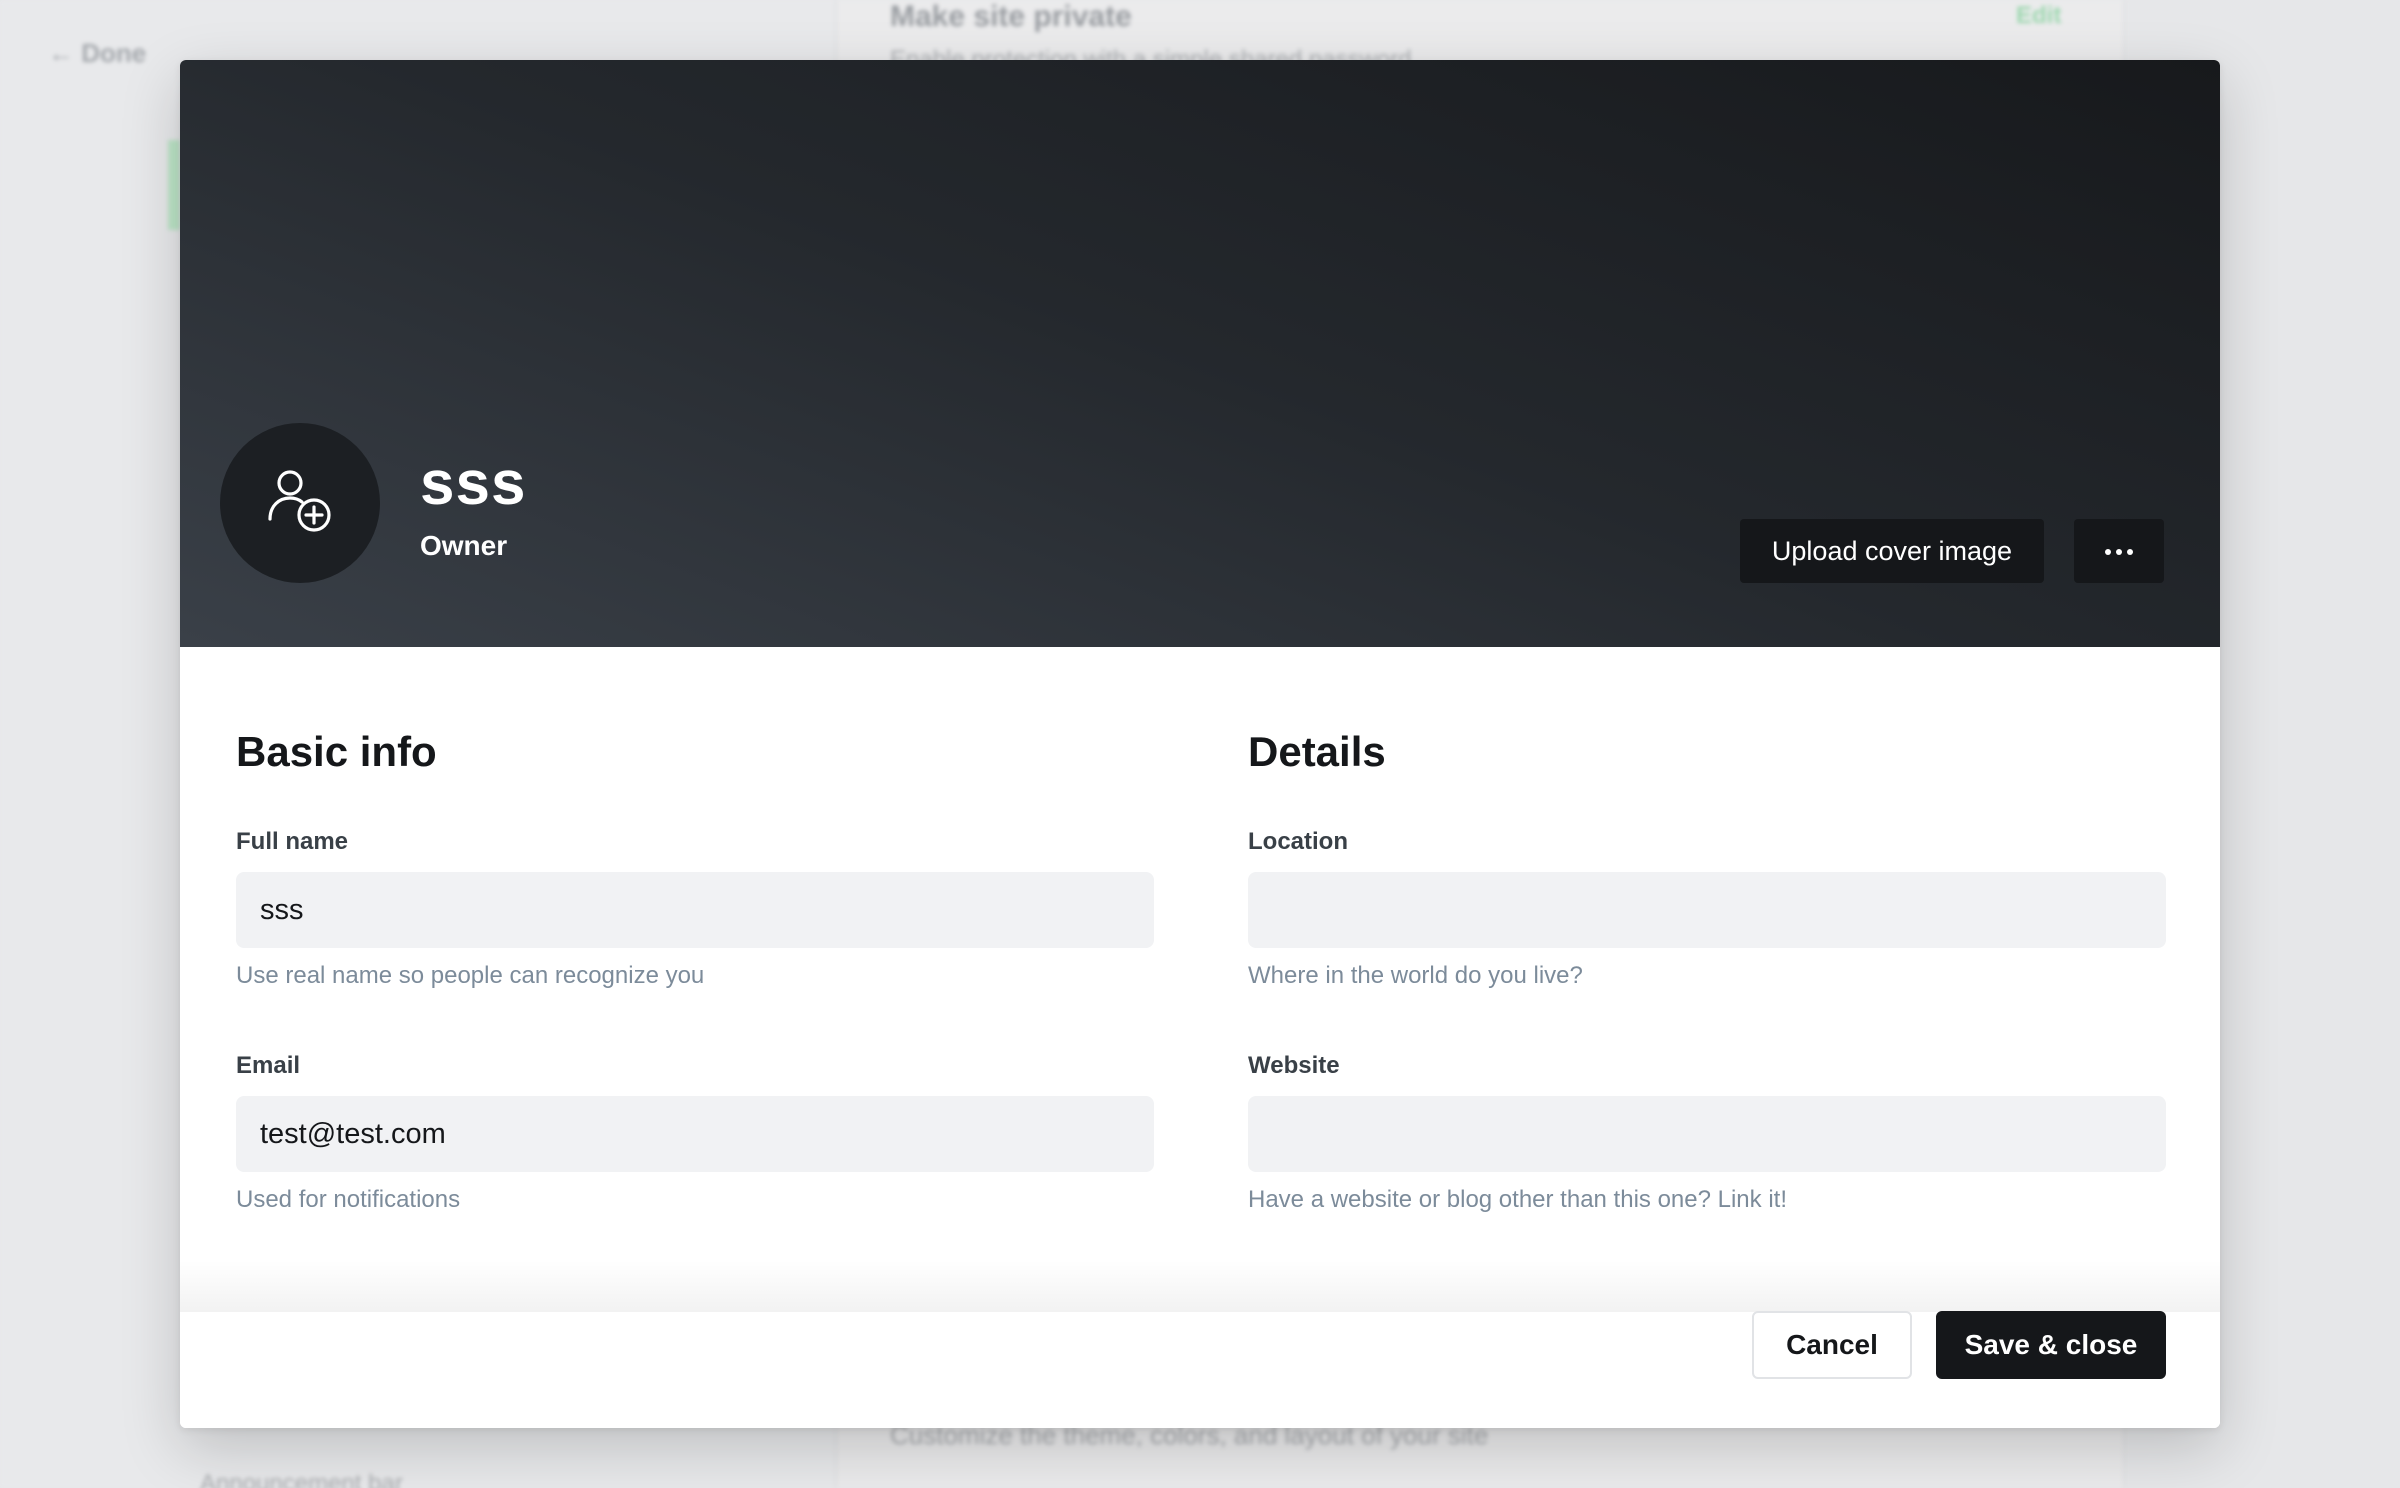 The image size is (2400, 1488). Describe the element at coordinates (2051, 1345) in the screenshot. I see `save-close-button: Save & close` at that location.